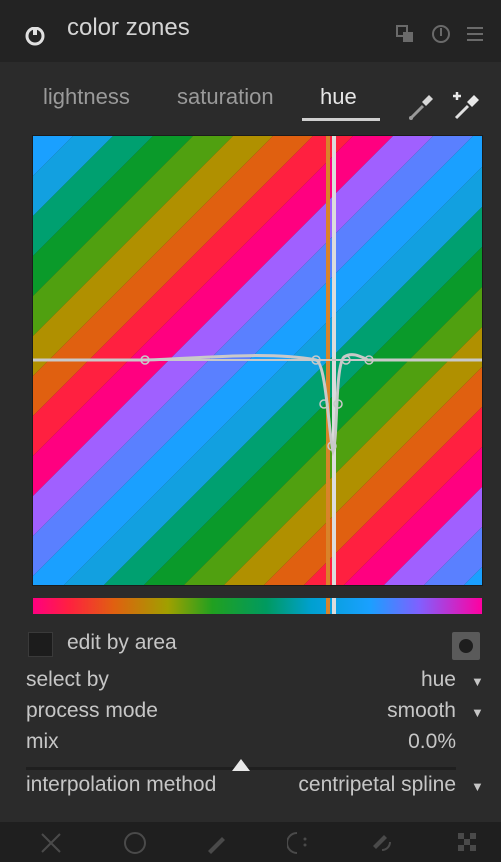 This screenshot has width=501, height=862. Describe the element at coordinates (92, 710) in the screenshot. I see `process-mode-label: process mode` at that location.